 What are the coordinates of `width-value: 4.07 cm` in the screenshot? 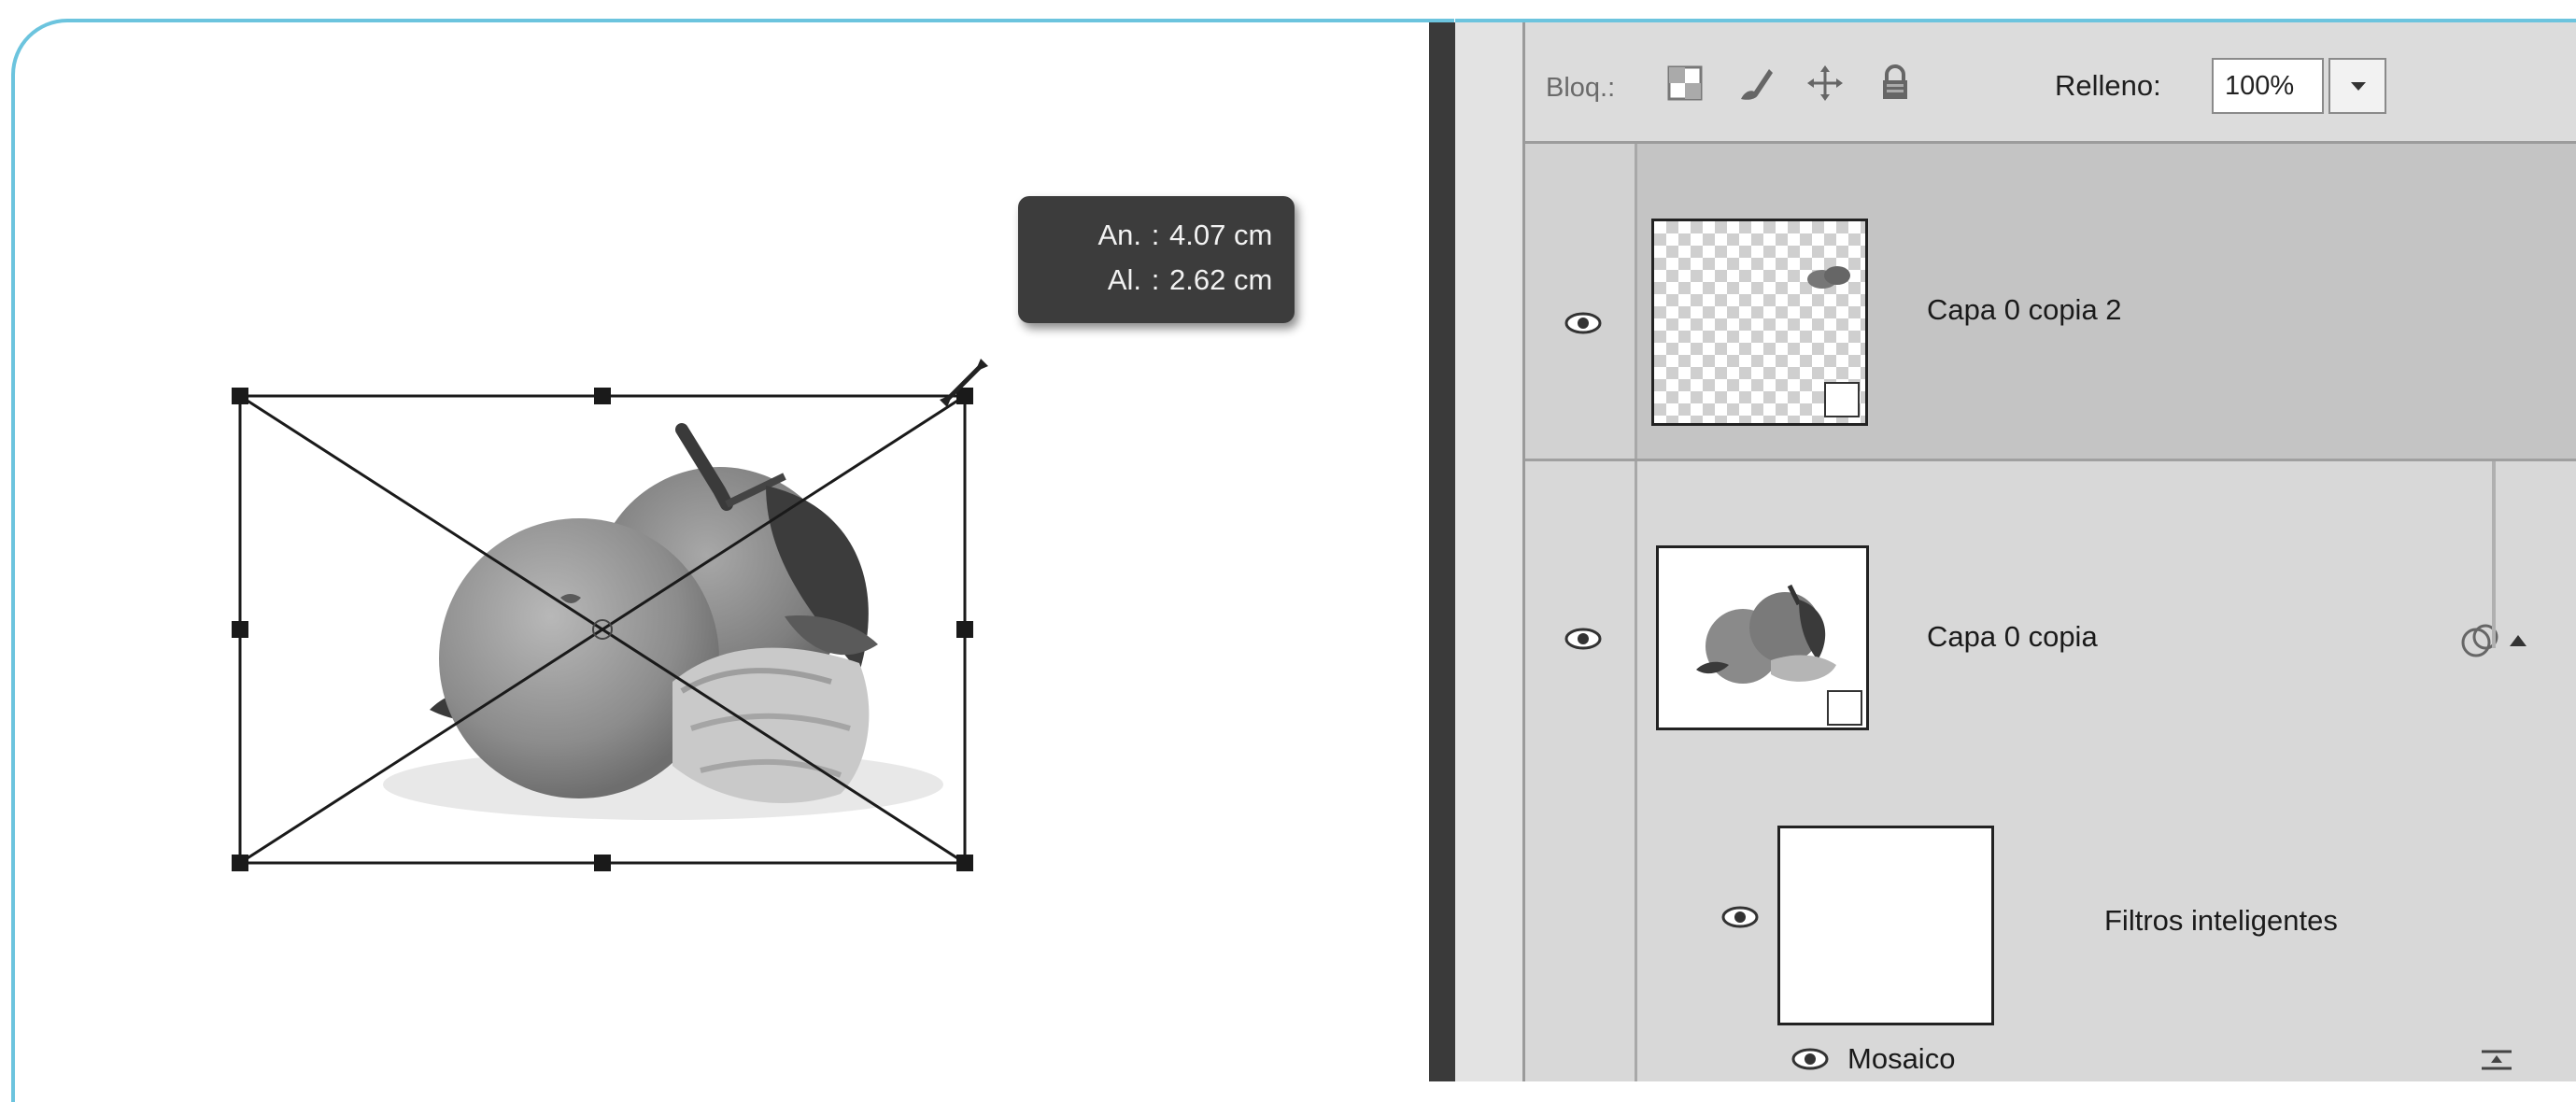 It's located at (1221, 235).